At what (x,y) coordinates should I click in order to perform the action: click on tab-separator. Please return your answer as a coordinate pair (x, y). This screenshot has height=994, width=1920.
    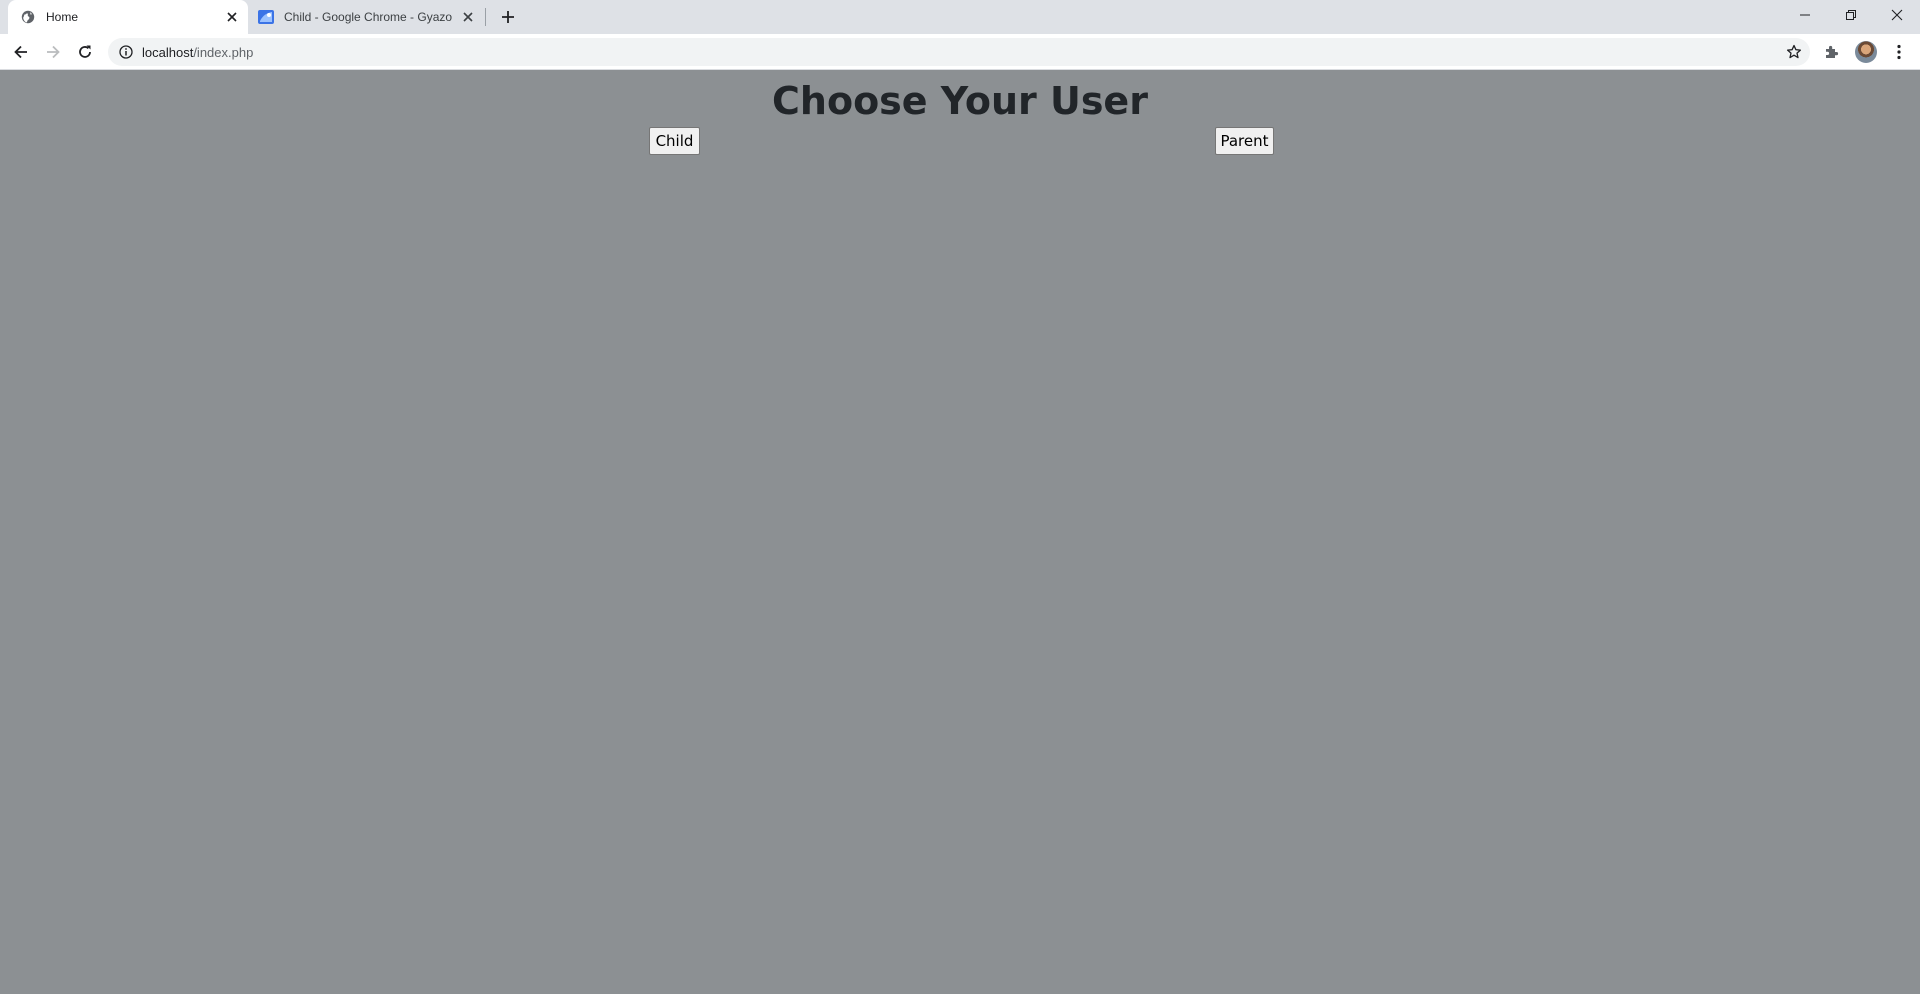
    Looking at the image, I should click on (485, 17).